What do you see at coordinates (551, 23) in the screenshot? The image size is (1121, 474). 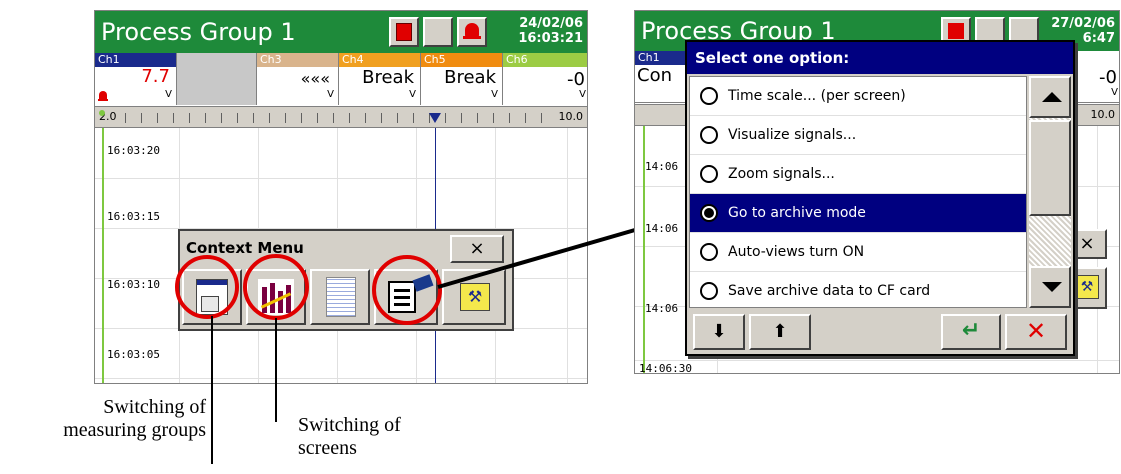 I see `date-text: 24/02/06` at bounding box center [551, 23].